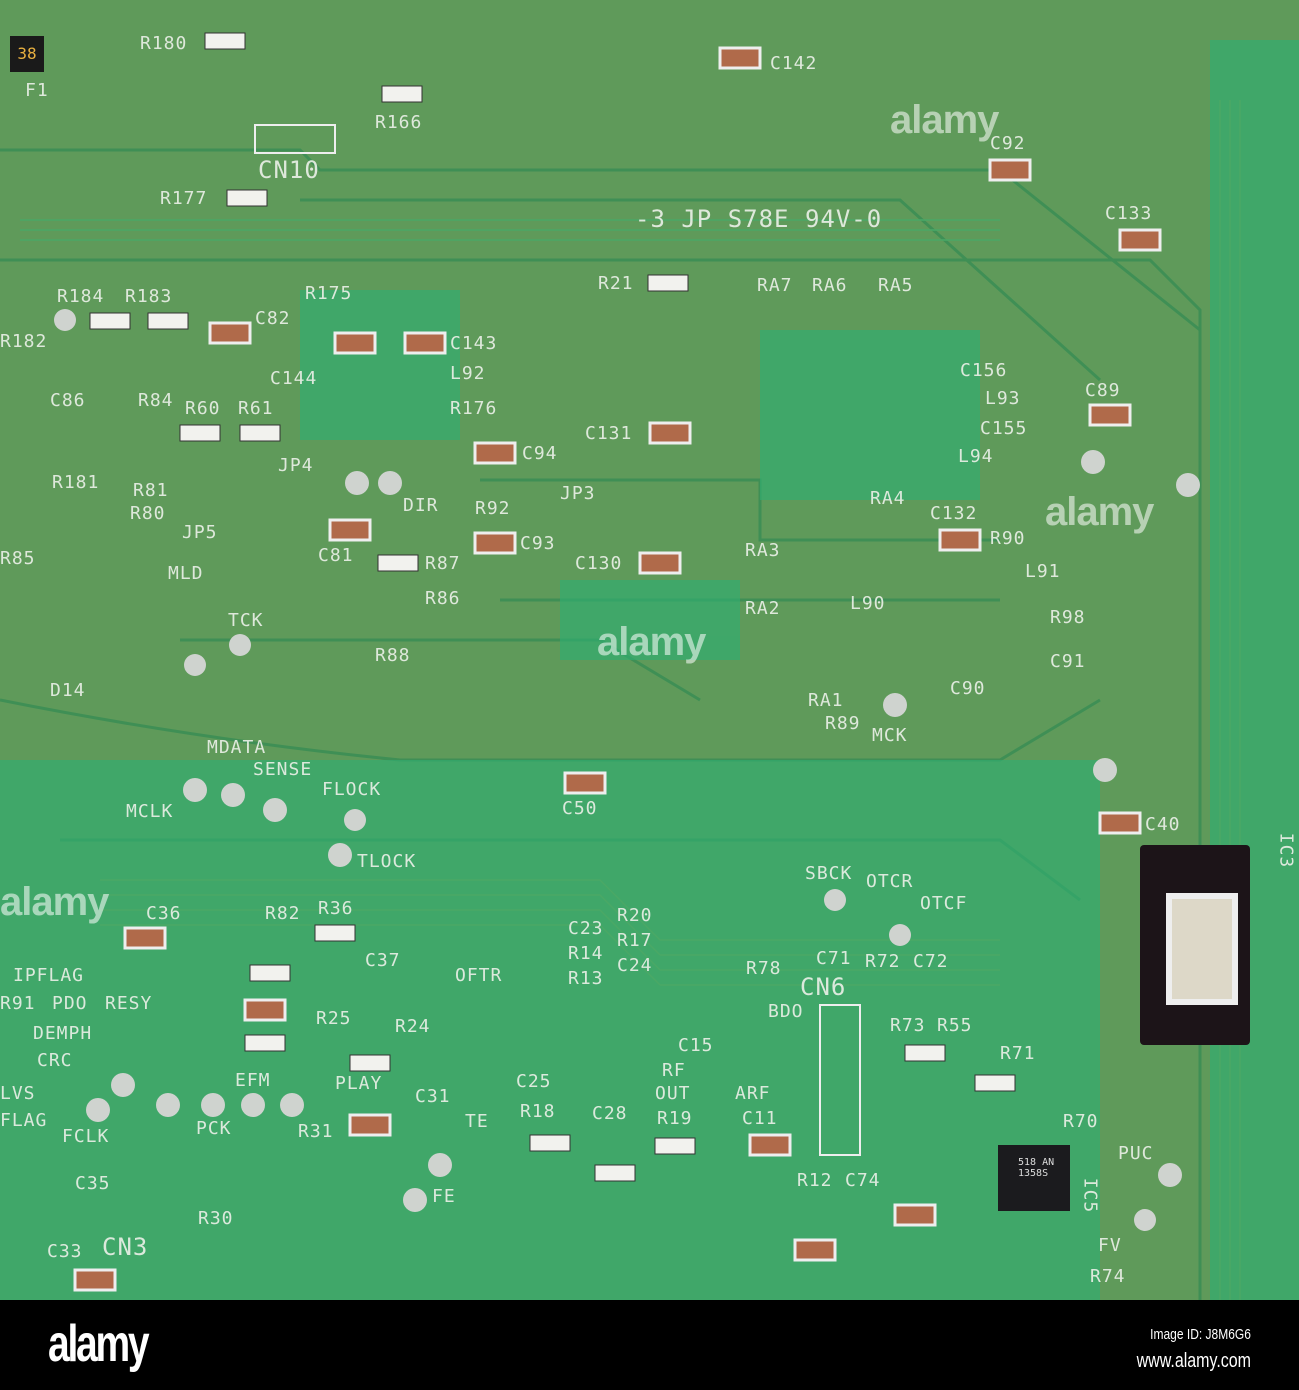 The height and width of the screenshot is (1390, 1299). Describe the element at coordinates (908, 1025) in the screenshot. I see `label: R73` at that location.